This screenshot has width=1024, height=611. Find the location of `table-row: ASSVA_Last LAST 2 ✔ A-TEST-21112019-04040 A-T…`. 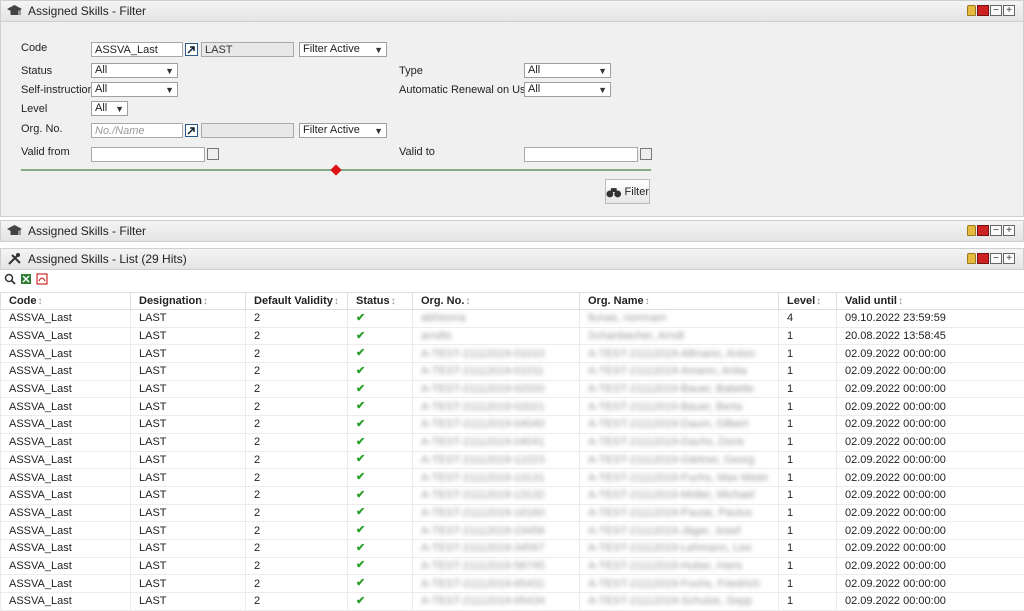

table-row: ASSVA_Last LAST 2 ✔ A-TEST-21112019-04040 A-T… is located at coordinates (512, 424).